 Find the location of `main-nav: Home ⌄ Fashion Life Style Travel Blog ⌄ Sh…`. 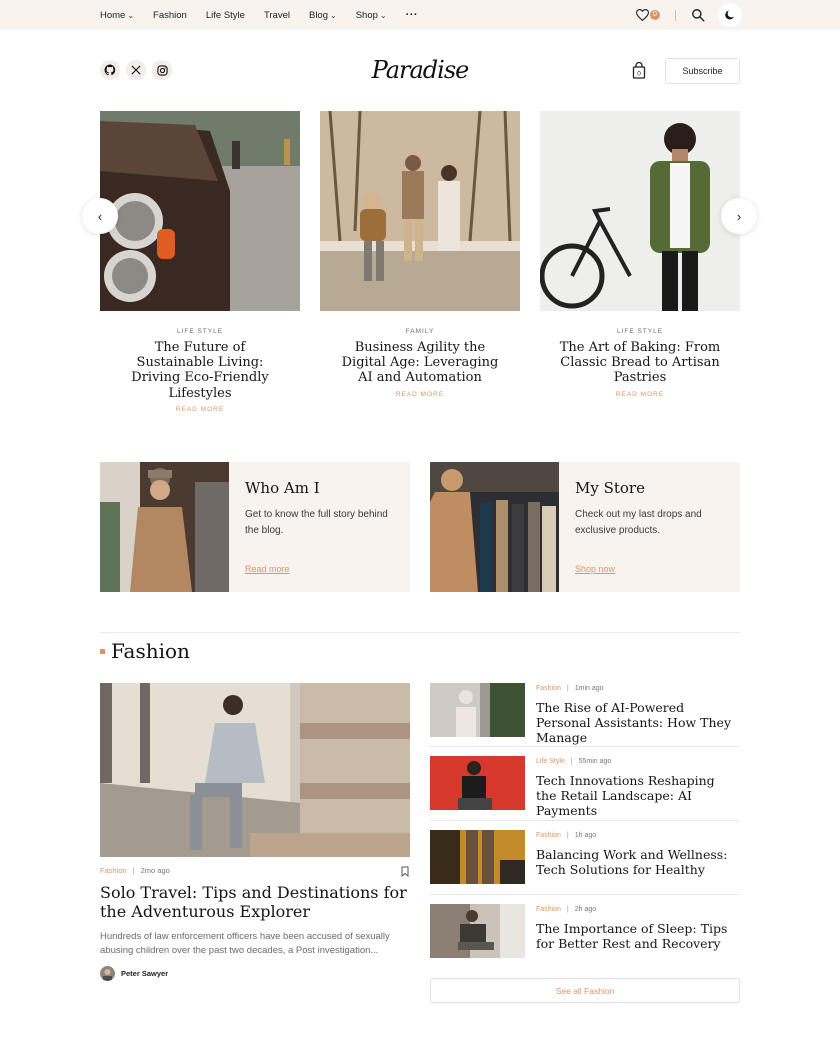

main-nav: Home ⌄ Fashion Life Style Travel Blog ⌄ Sh… is located at coordinates (268, 15).